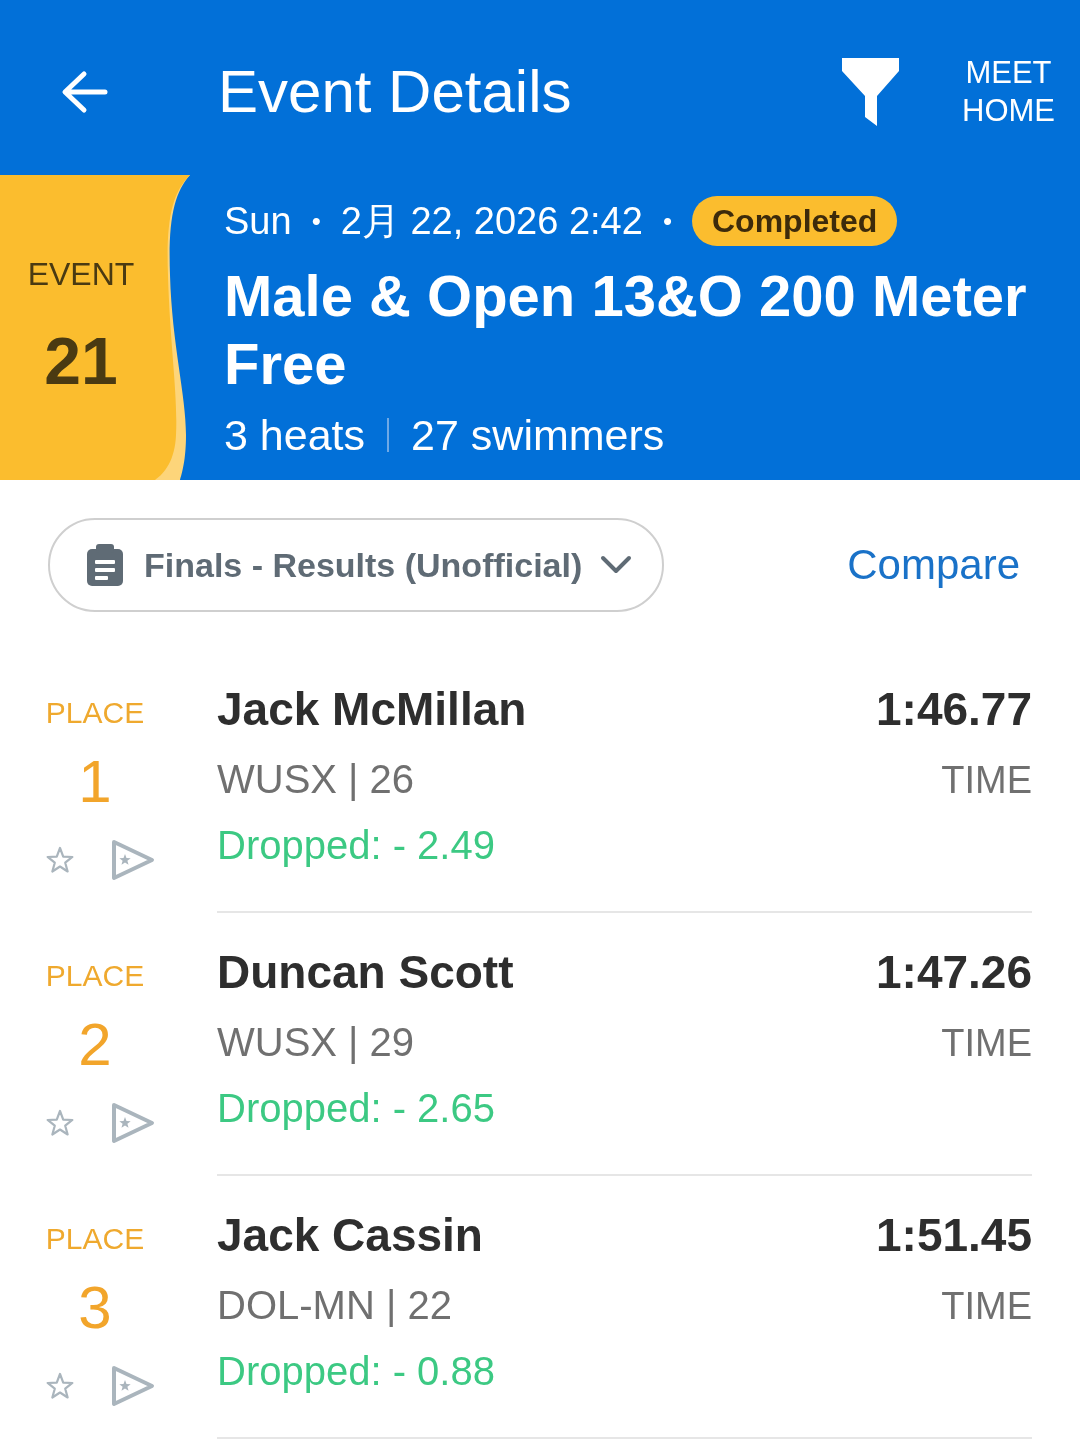 Image resolution: width=1080 pixels, height=1446 pixels. What do you see at coordinates (954, 1235) in the screenshot?
I see `result-time: 1:51.45` at bounding box center [954, 1235].